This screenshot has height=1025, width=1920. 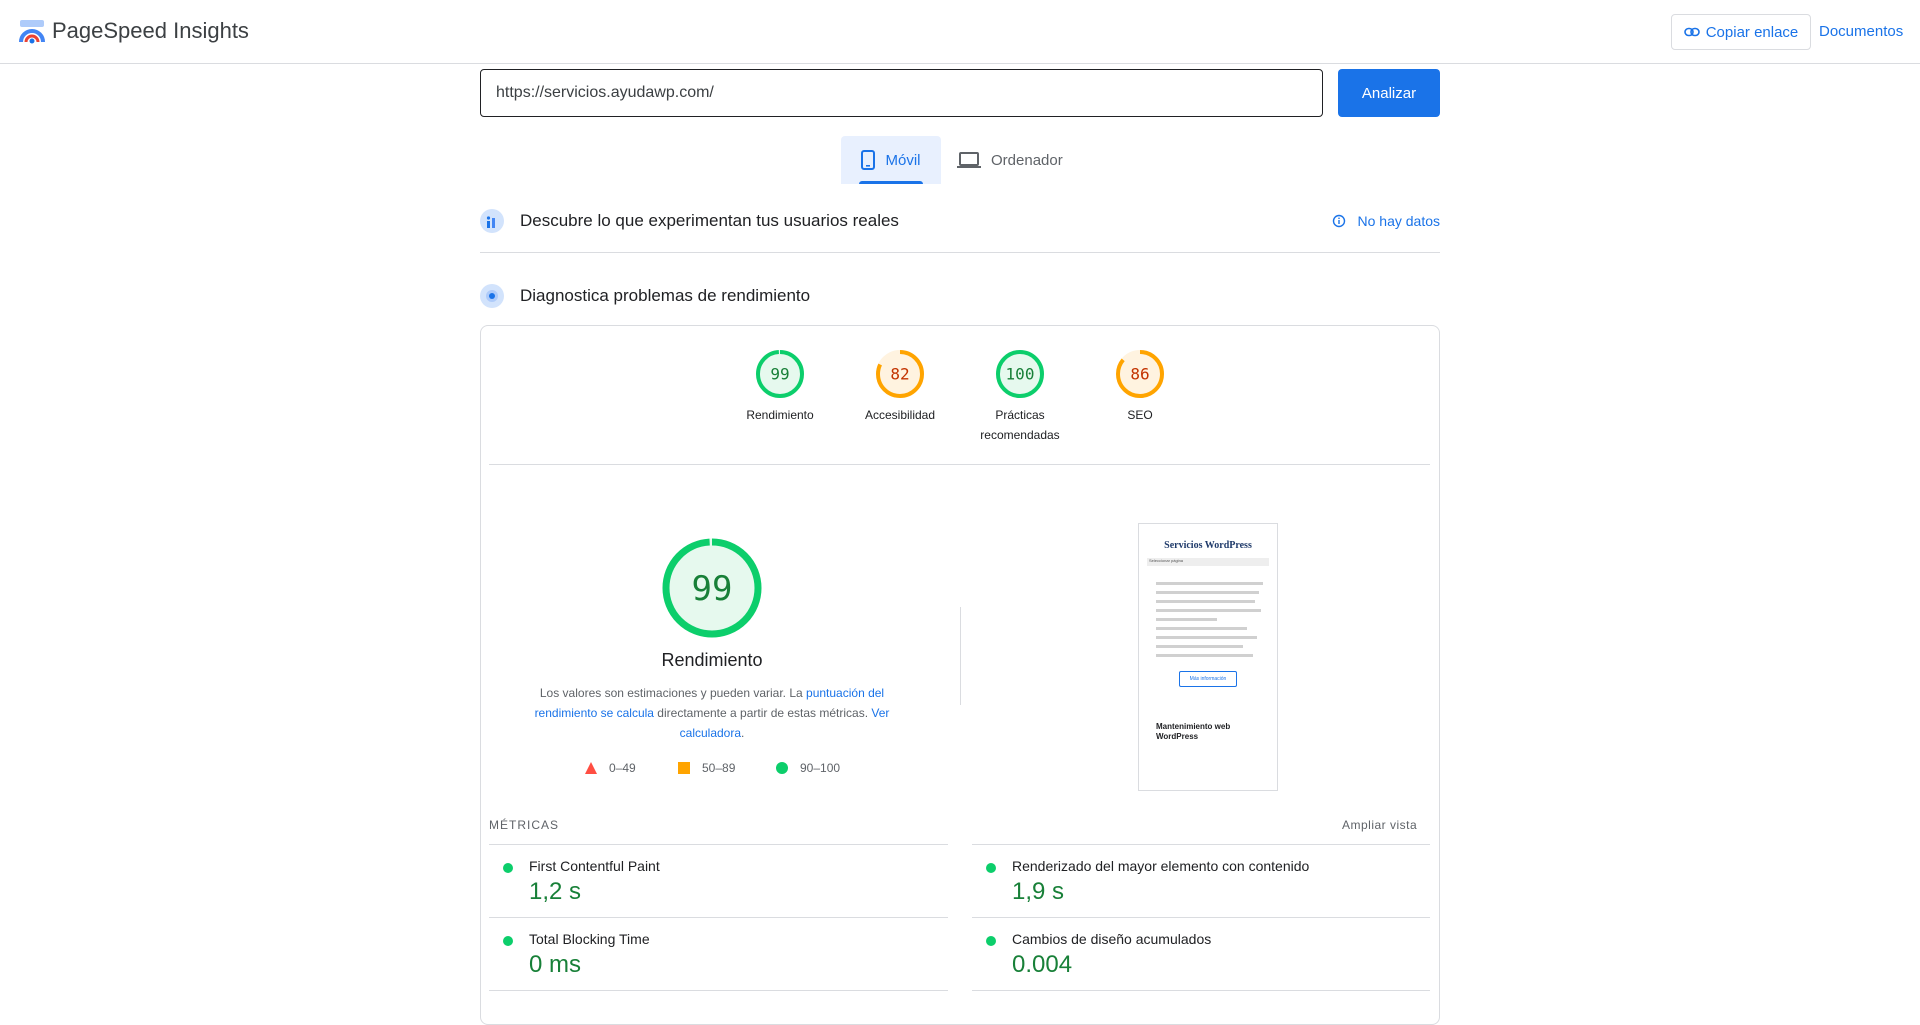 What do you see at coordinates (605, 92) in the screenshot?
I see `url-input-value: https://servicios.ayudawp.com/` at bounding box center [605, 92].